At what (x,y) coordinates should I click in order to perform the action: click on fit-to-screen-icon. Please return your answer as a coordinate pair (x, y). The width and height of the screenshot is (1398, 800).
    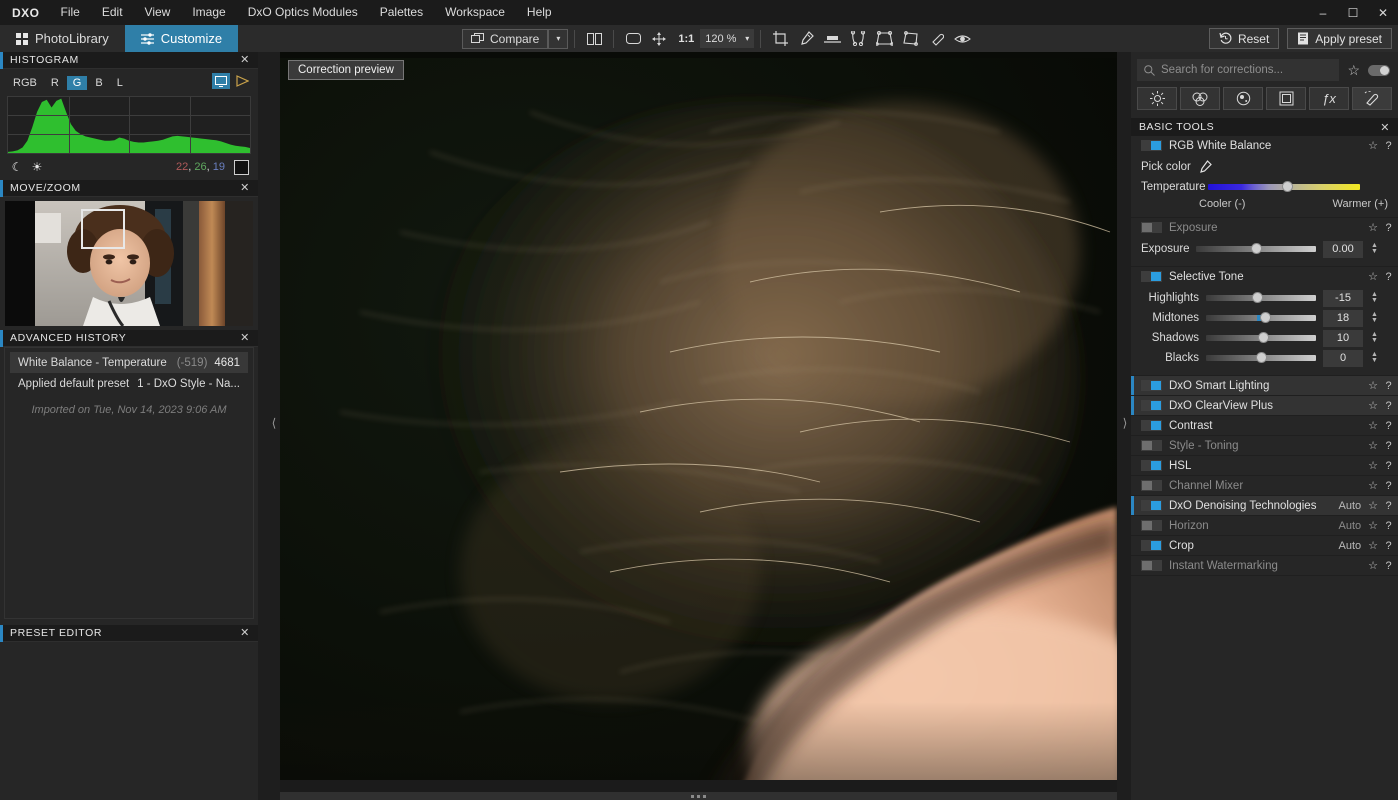
    Looking at the image, I should click on (633, 39).